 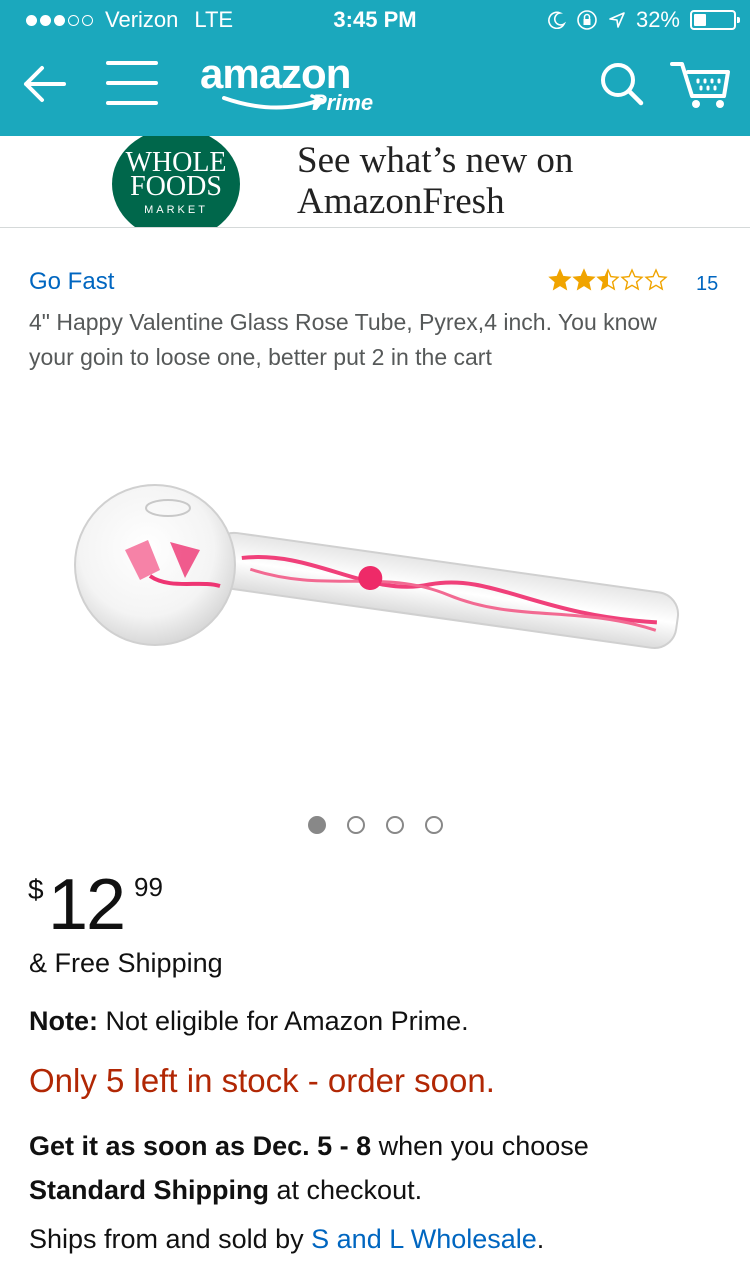 What do you see at coordinates (87, 905) in the screenshot?
I see `price-whole: 12` at bounding box center [87, 905].